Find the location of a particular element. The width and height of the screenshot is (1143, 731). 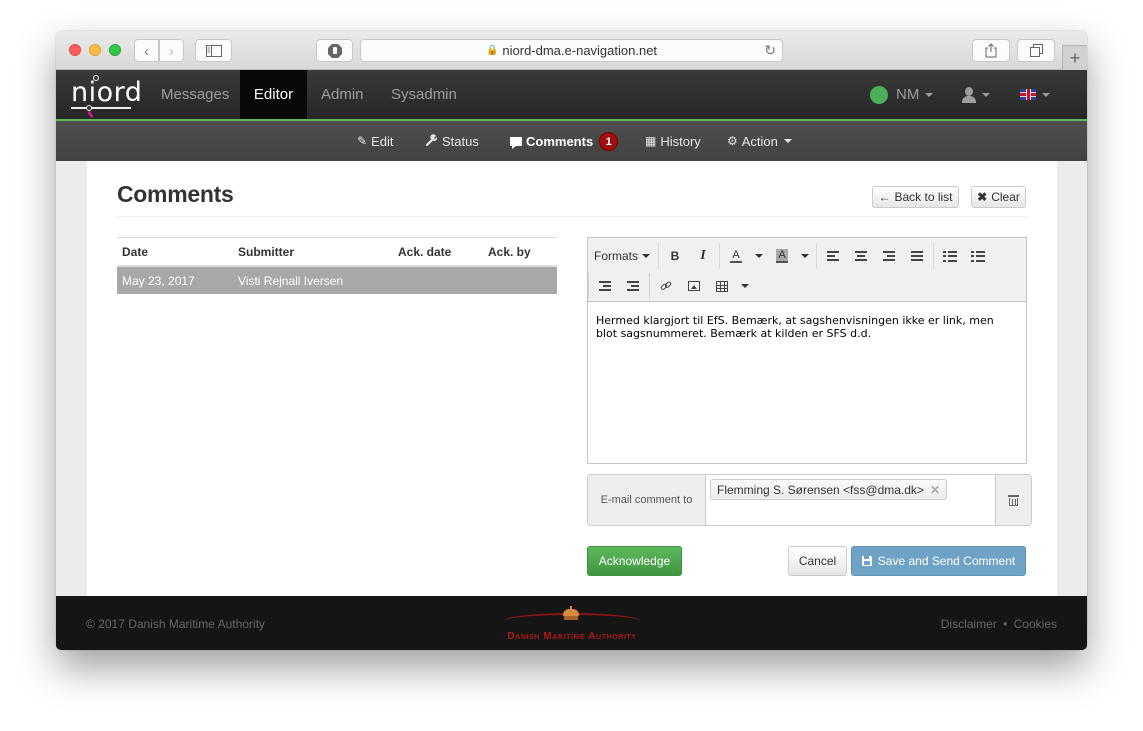

dma-logo: Danish Maritime Authority is located at coordinates (572, 624).